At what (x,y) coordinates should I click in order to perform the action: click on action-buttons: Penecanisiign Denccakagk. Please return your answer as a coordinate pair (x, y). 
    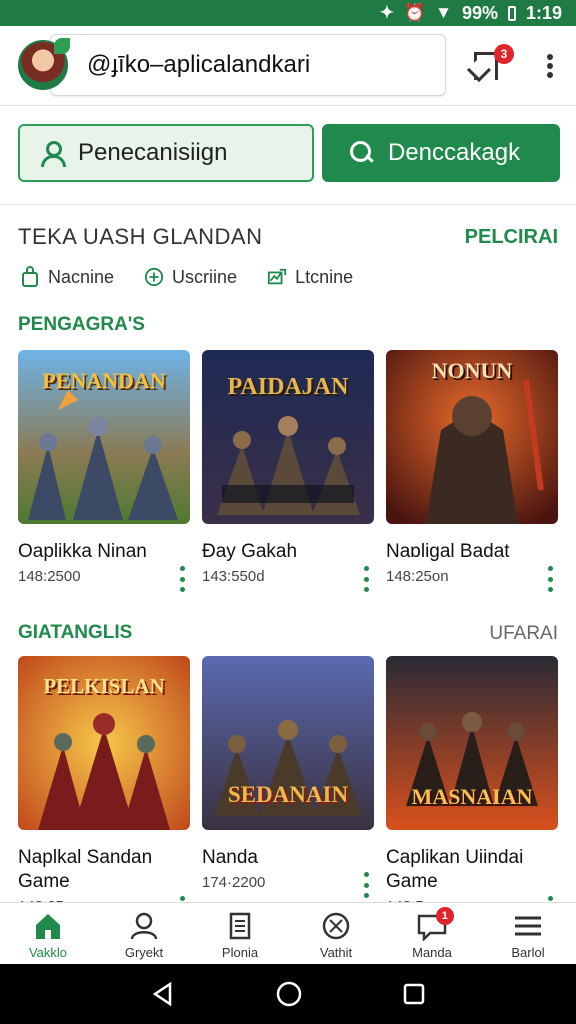
    Looking at the image, I should click on (289, 153).